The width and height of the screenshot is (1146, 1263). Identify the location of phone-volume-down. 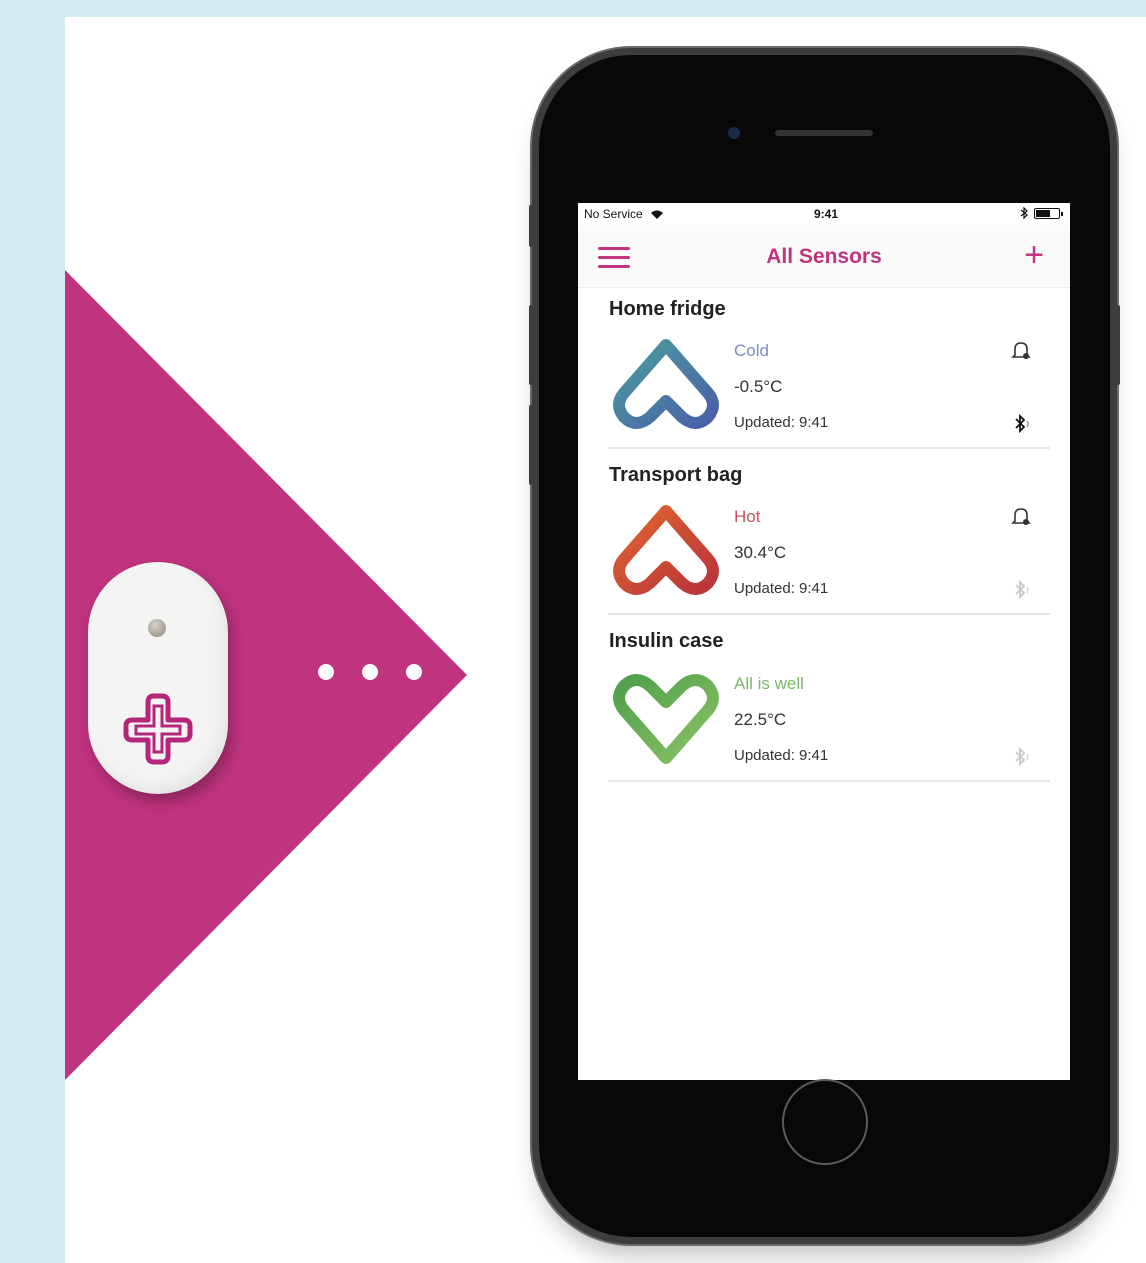
(531, 445).